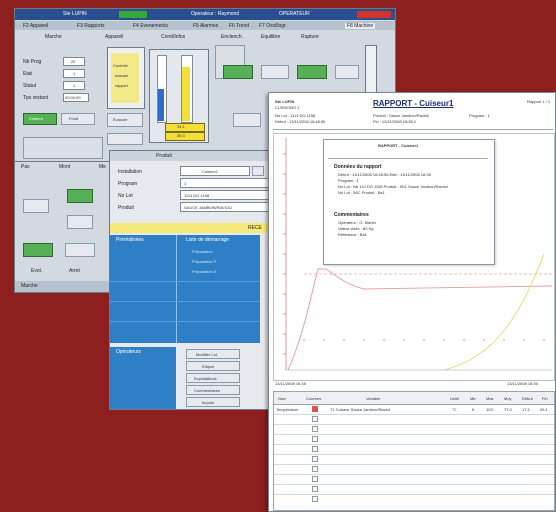  What do you see at coordinates (490, 398) in the screenshot?
I see `th-max: Max` at bounding box center [490, 398].